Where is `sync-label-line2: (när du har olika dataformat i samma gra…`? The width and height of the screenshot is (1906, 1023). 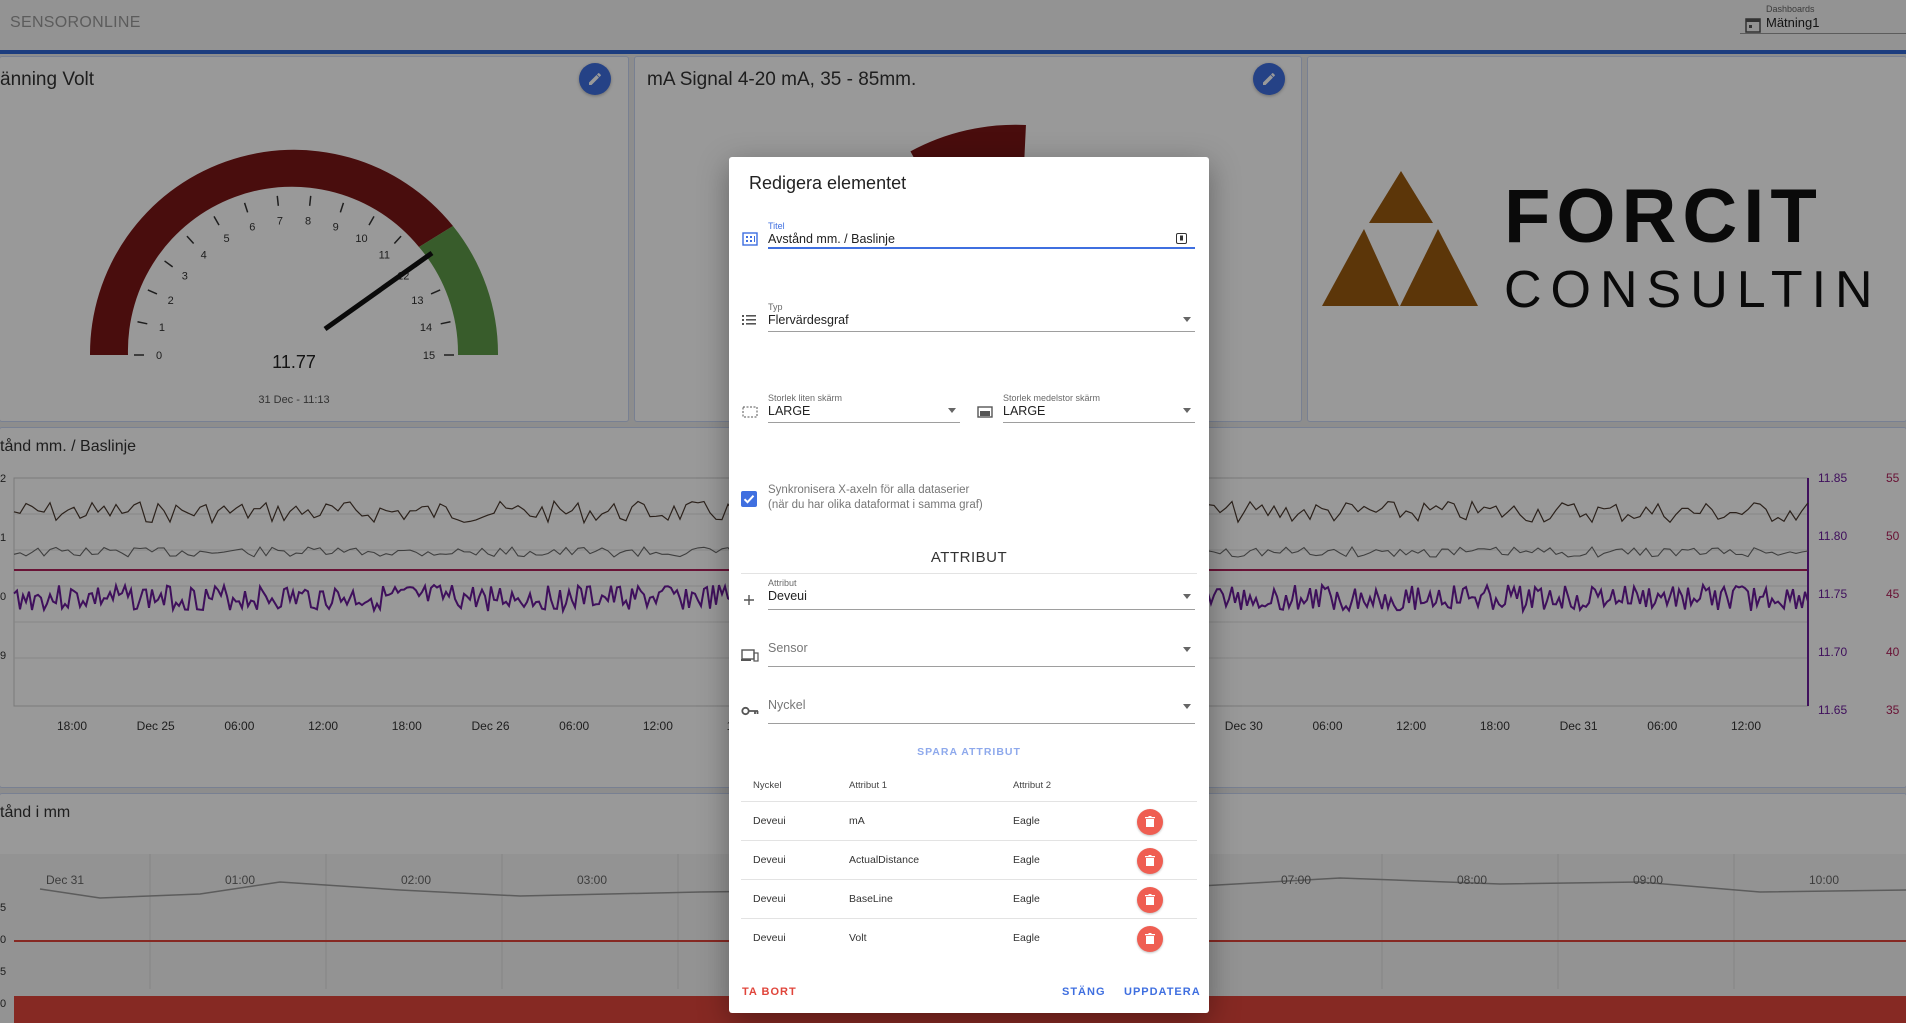 sync-label-line2: (när du har olika dataformat i samma gra… is located at coordinates (875, 505).